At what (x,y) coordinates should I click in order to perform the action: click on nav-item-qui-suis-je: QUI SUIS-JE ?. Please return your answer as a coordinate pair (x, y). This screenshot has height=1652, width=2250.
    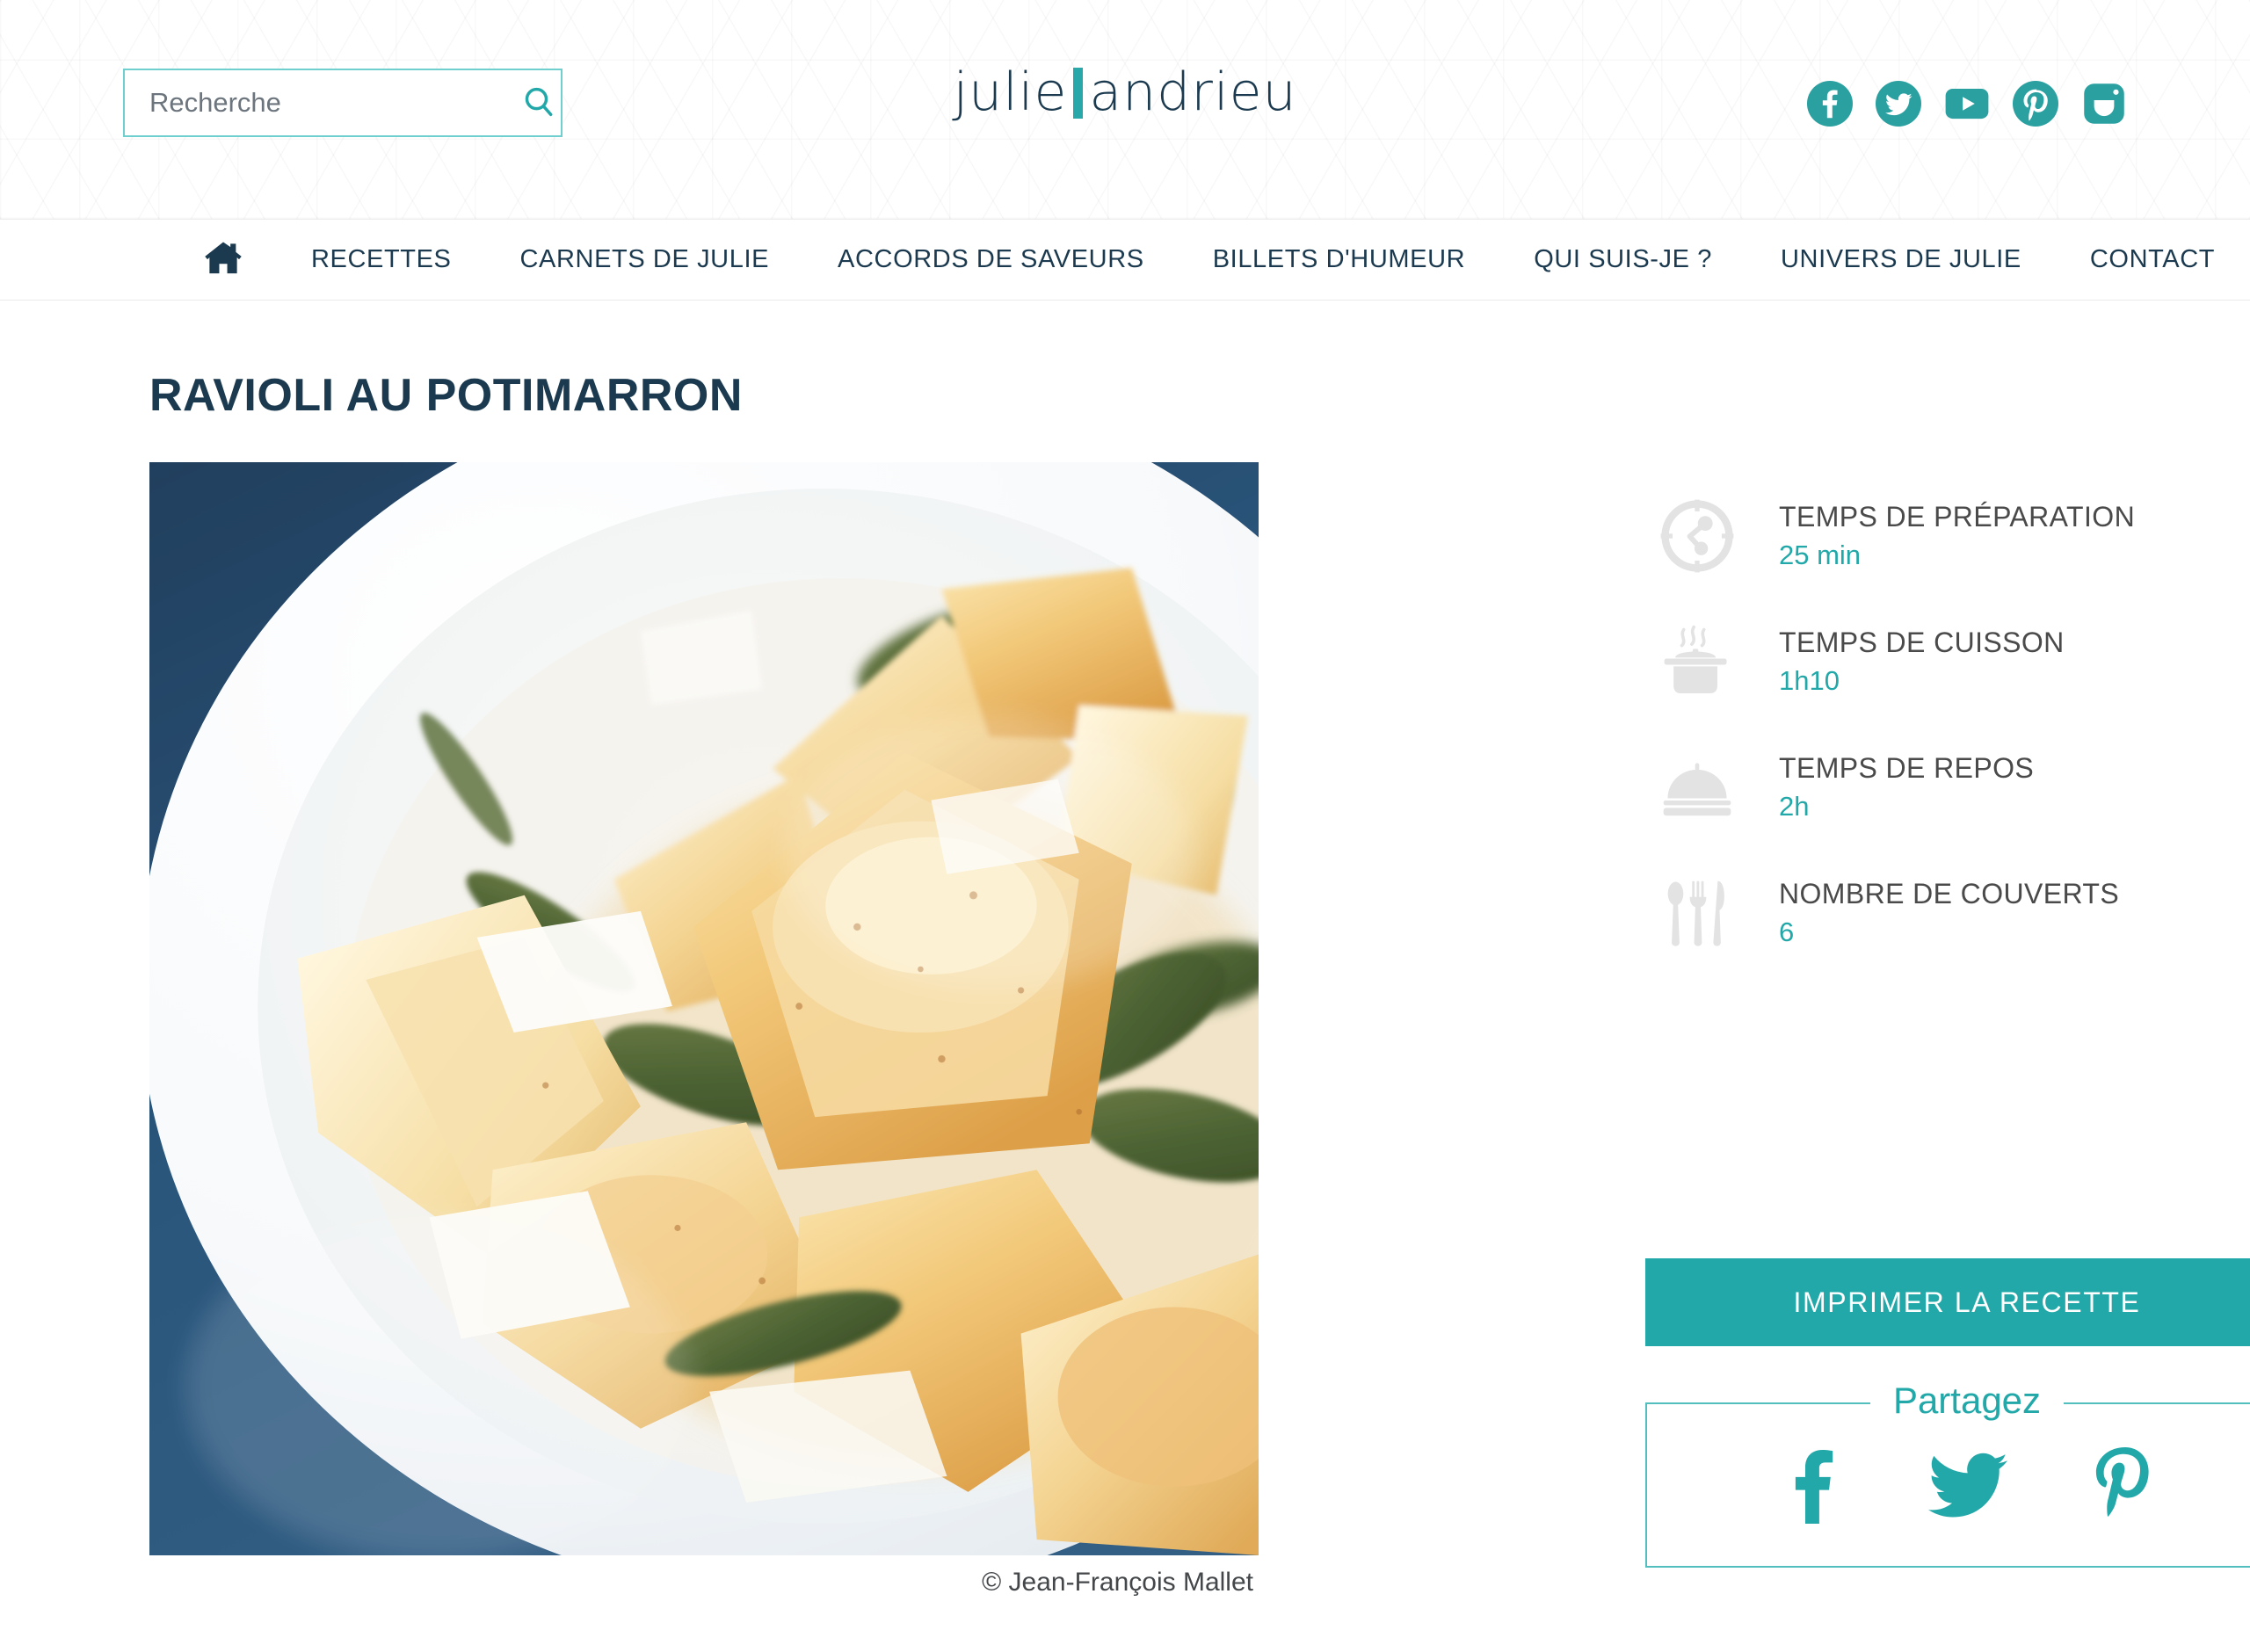
    Looking at the image, I should click on (1623, 259).